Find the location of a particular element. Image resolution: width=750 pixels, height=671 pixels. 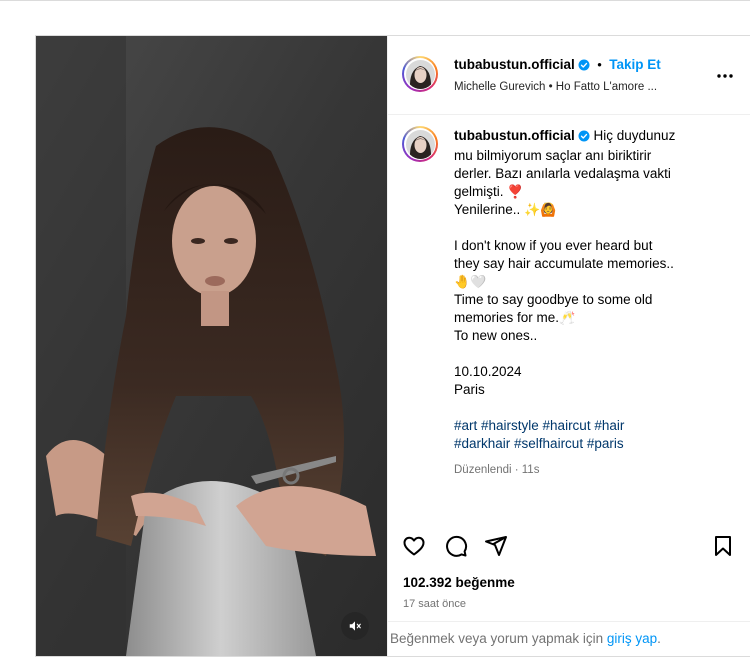

caption-line: Hiç duydunuz is located at coordinates (634, 135).